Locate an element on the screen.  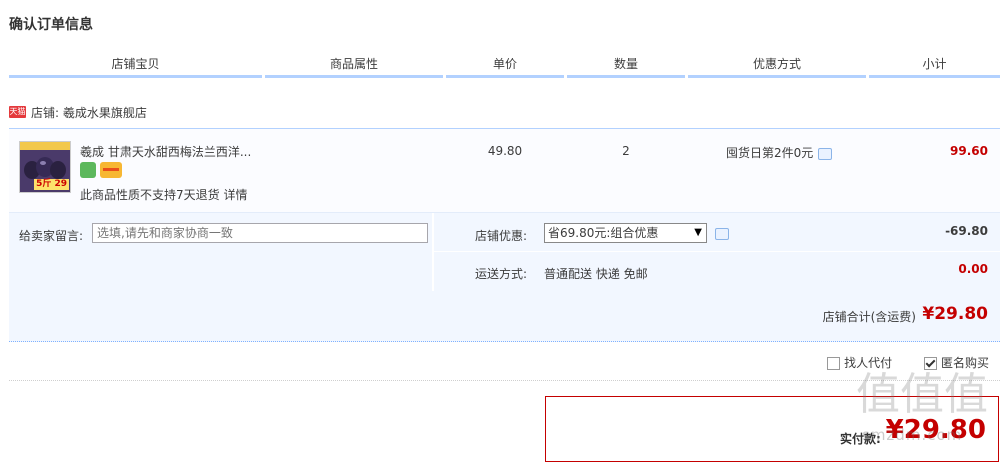
shipping-label: 运送方式: is located at coordinates (501, 274).